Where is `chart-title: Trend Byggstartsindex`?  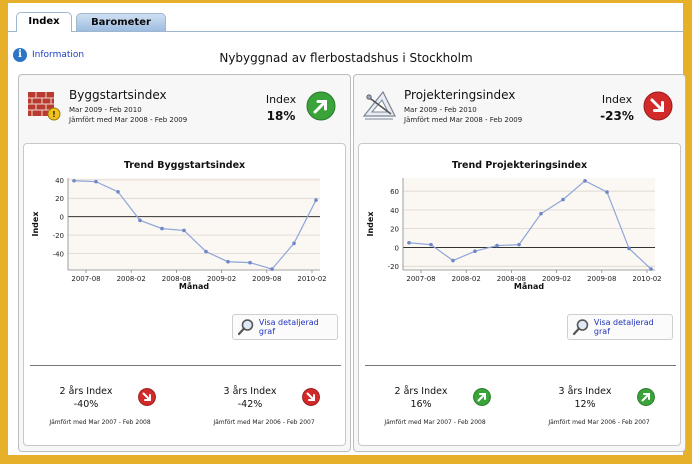 chart-title: Trend Byggstartsindex is located at coordinates (184, 165).